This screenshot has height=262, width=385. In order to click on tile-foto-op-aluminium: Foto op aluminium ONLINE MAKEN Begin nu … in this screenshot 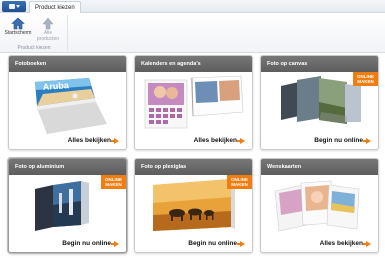, I will do `click(67, 205)`.